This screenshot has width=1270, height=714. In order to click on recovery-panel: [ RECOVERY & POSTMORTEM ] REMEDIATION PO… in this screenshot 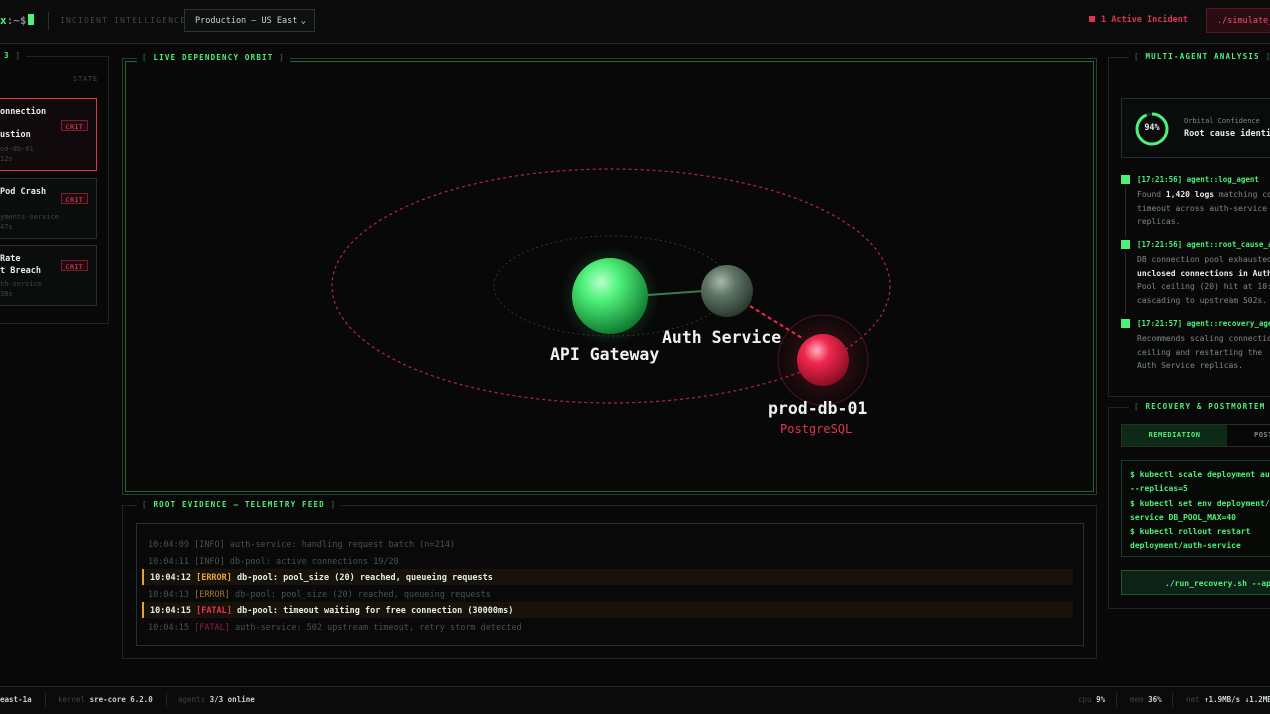, I will do `click(1189, 505)`.